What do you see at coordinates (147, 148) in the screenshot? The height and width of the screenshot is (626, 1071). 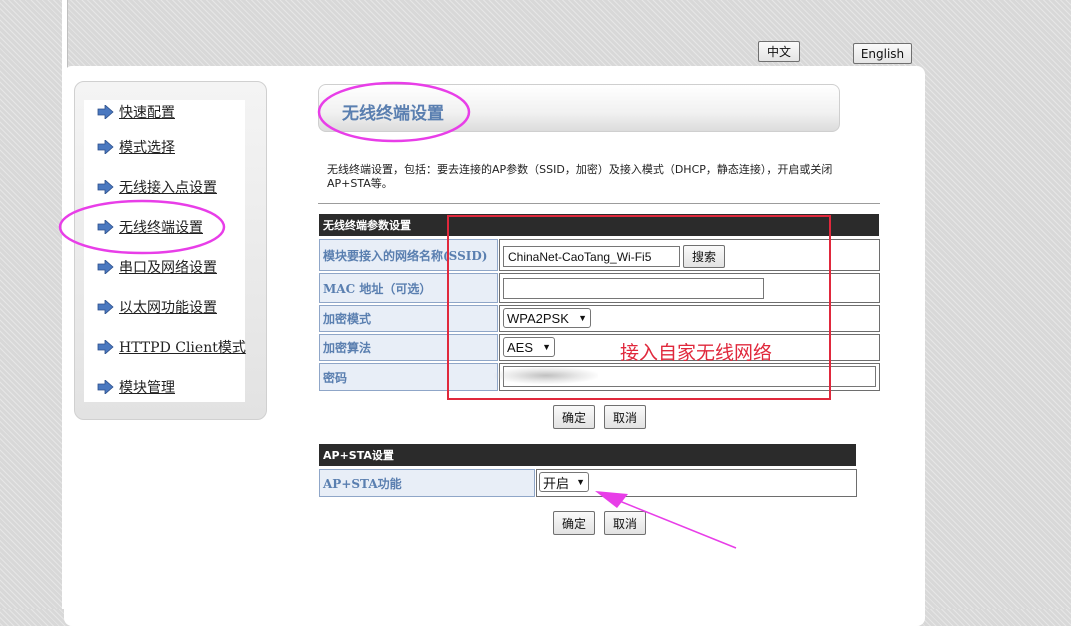 I see `sidebar-item-label: 模式选择` at bounding box center [147, 148].